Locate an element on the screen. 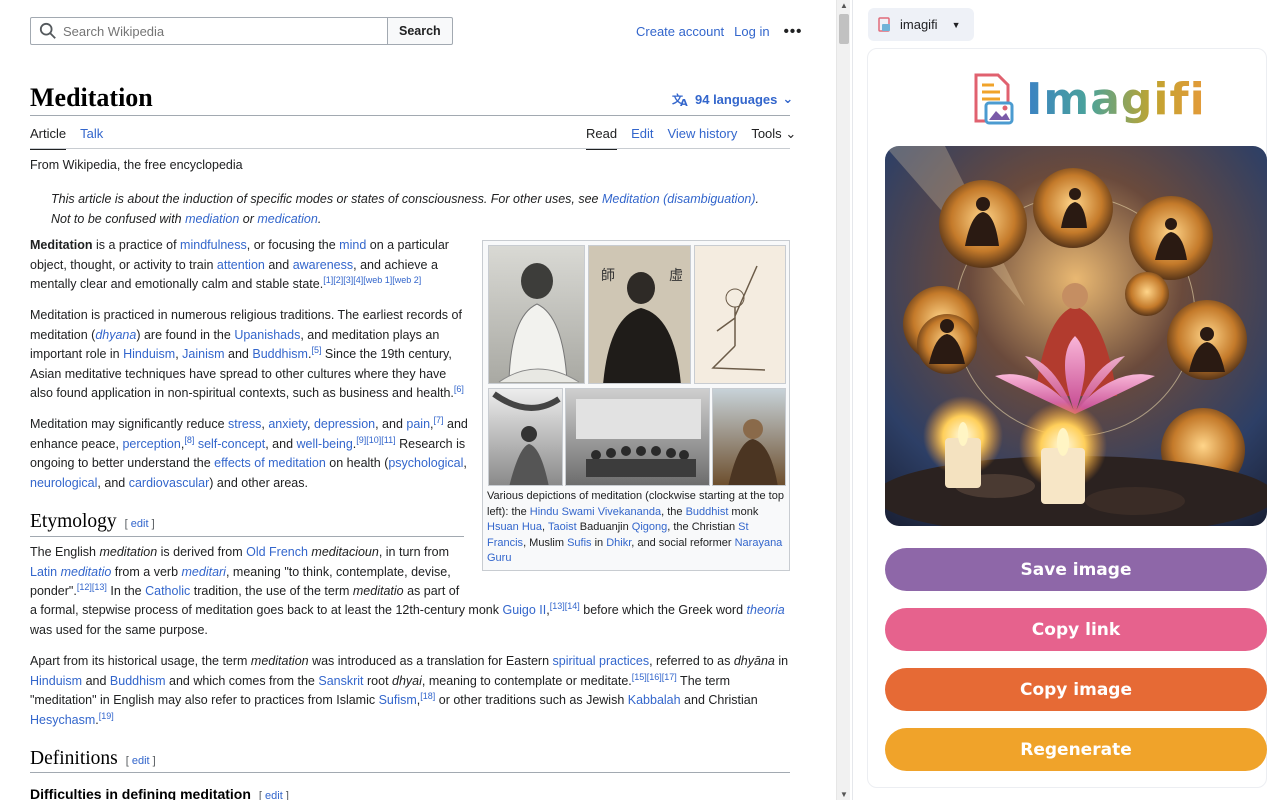  link-pain: pain is located at coordinates (418, 424).